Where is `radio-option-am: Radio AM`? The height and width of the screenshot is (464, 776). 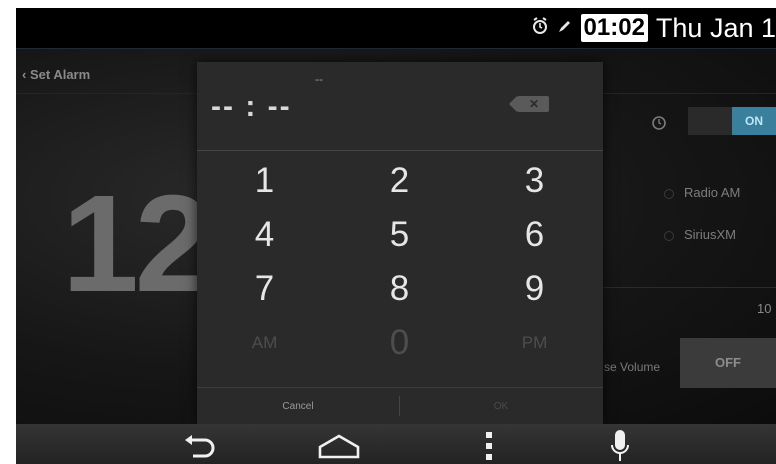
radio-option-am: Radio AM is located at coordinates (702, 192).